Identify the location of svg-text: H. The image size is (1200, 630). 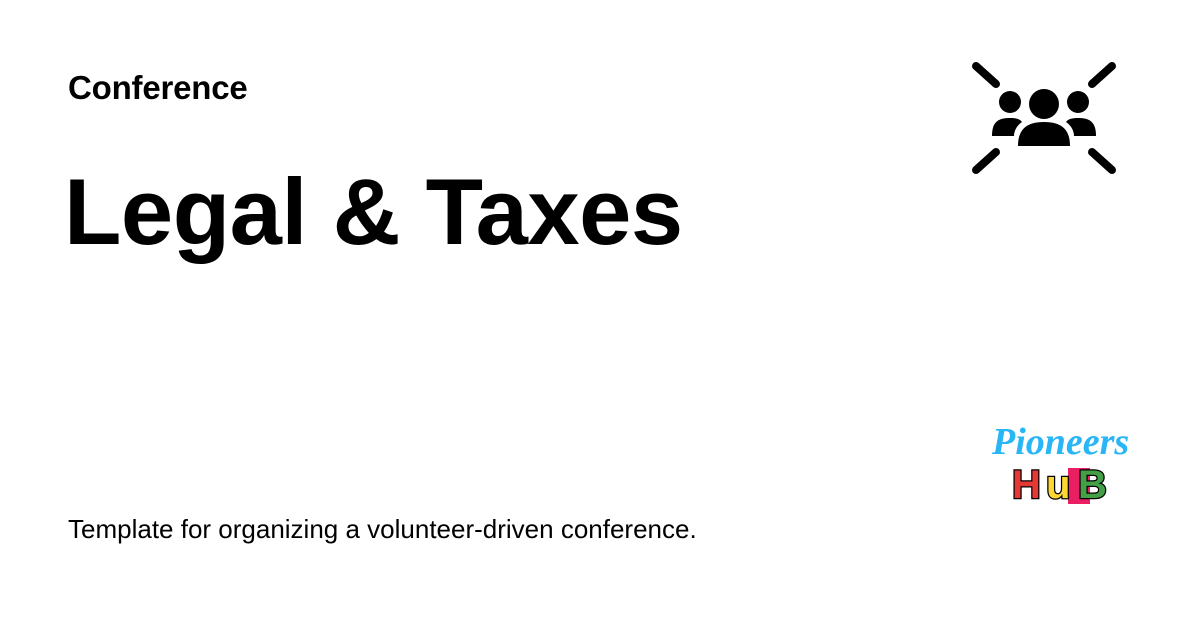
(1026, 485).